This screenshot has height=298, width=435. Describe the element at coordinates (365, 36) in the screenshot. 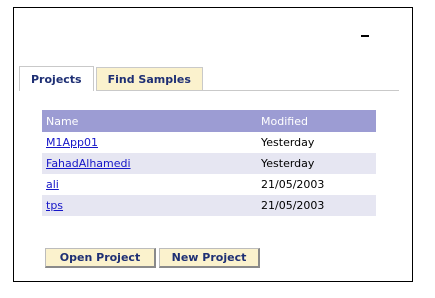

I see `minimize-dash` at that location.